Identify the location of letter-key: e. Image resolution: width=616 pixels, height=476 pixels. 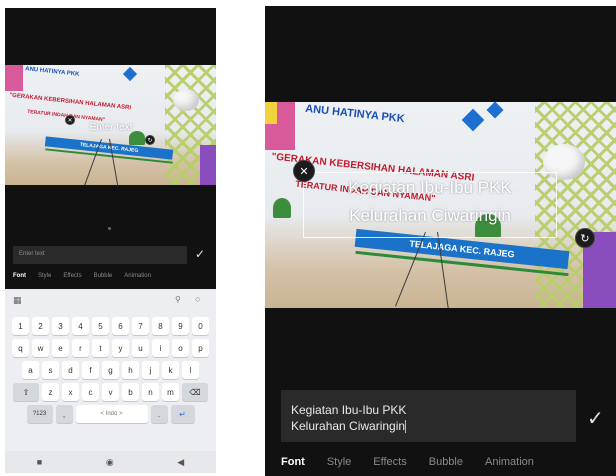
(60, 348).